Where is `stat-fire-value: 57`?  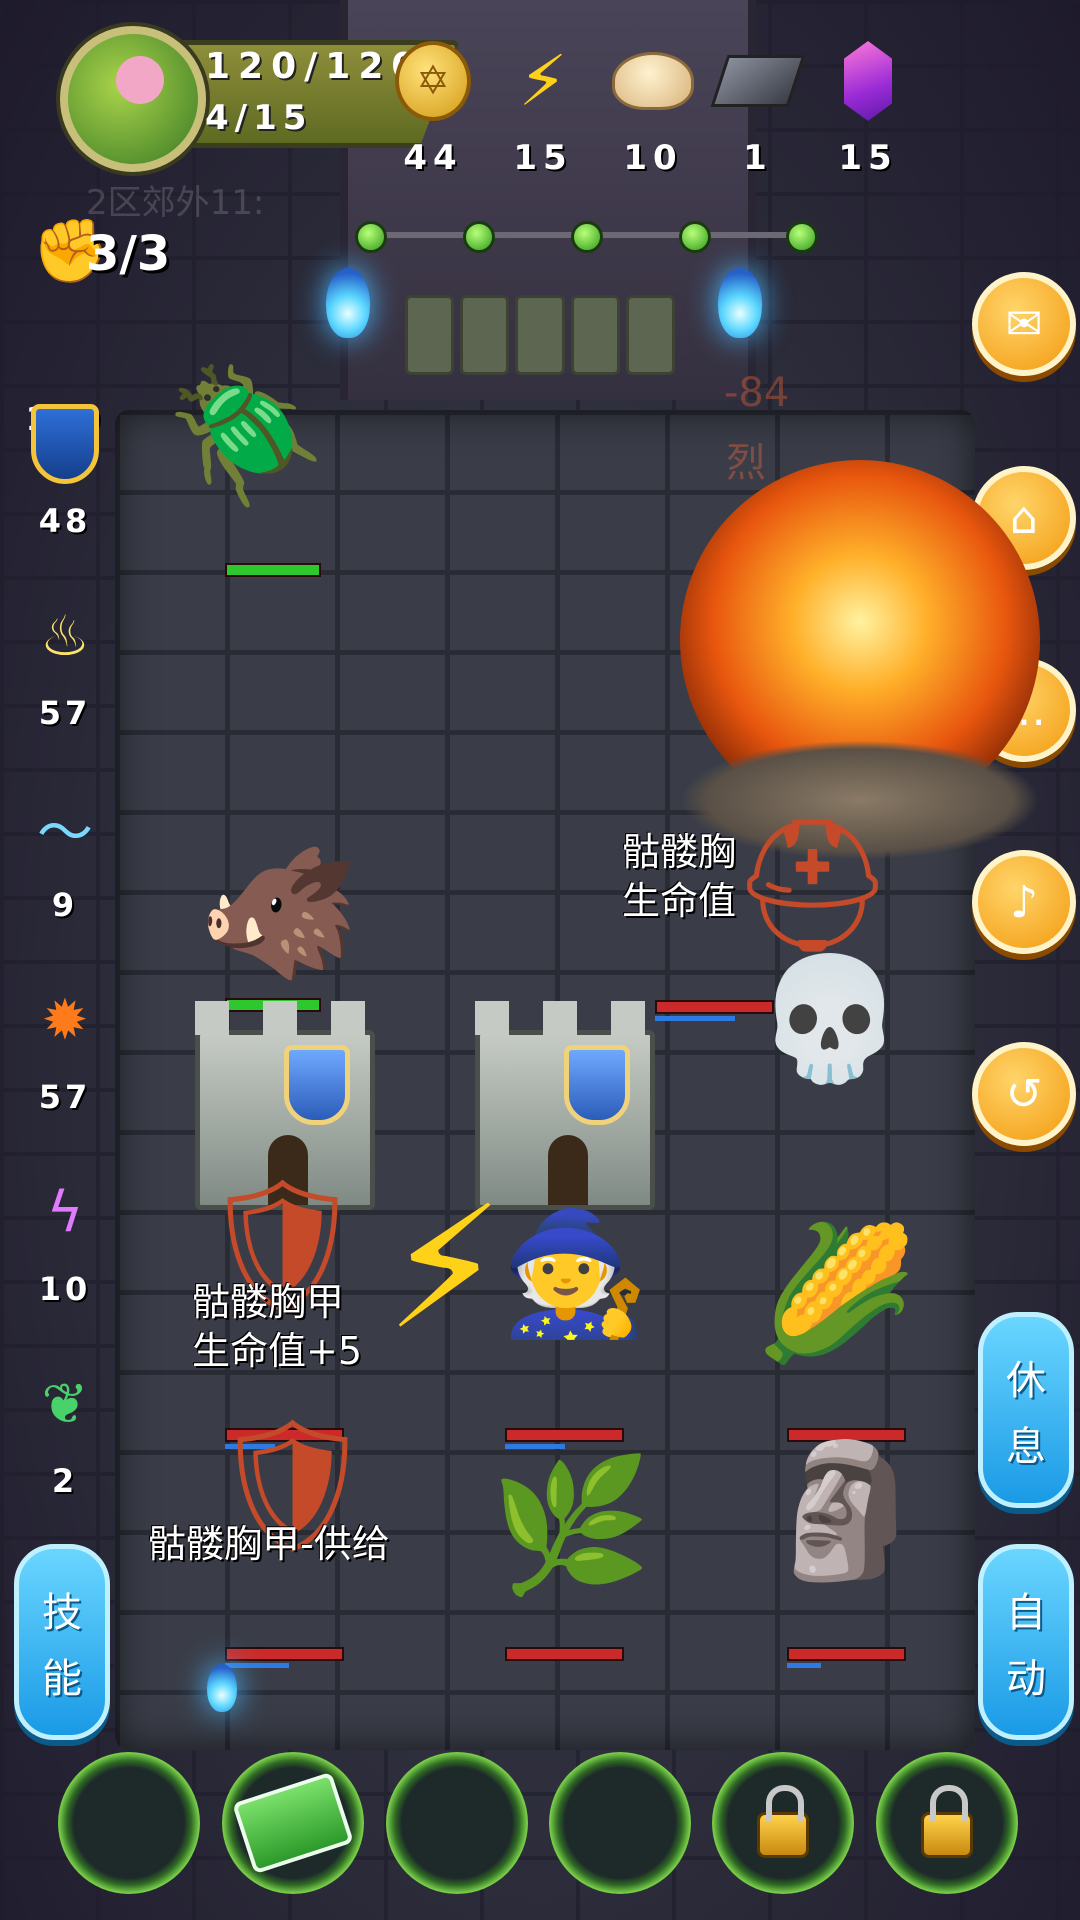
stat-fire-value: 57 is located at coordinates (65, 1097).